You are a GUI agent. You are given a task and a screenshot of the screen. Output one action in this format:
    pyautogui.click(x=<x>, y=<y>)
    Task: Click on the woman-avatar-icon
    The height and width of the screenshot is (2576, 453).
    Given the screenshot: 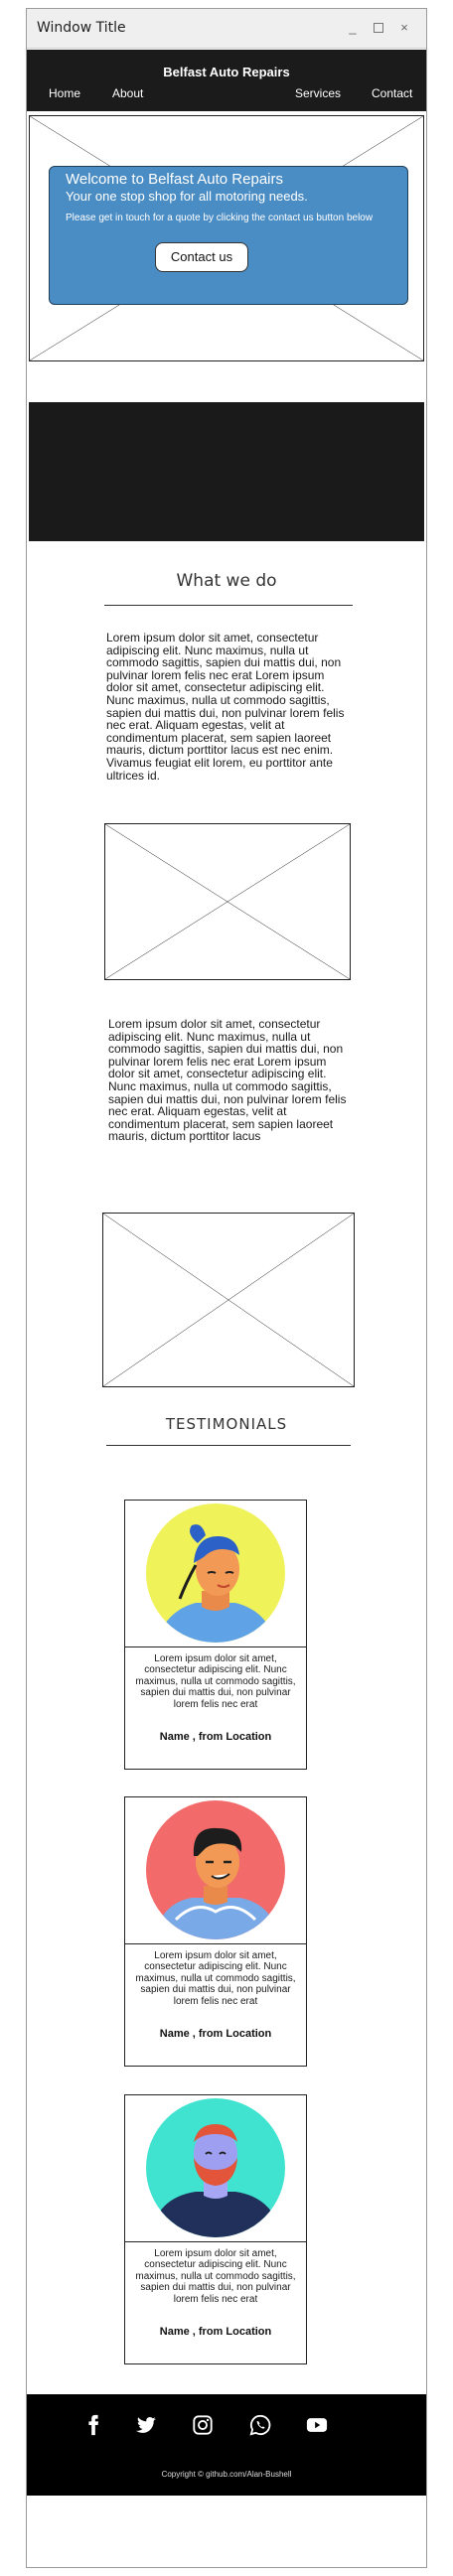 What is the action you would take?
    pyautogui.click(x=215, y=1573)
    